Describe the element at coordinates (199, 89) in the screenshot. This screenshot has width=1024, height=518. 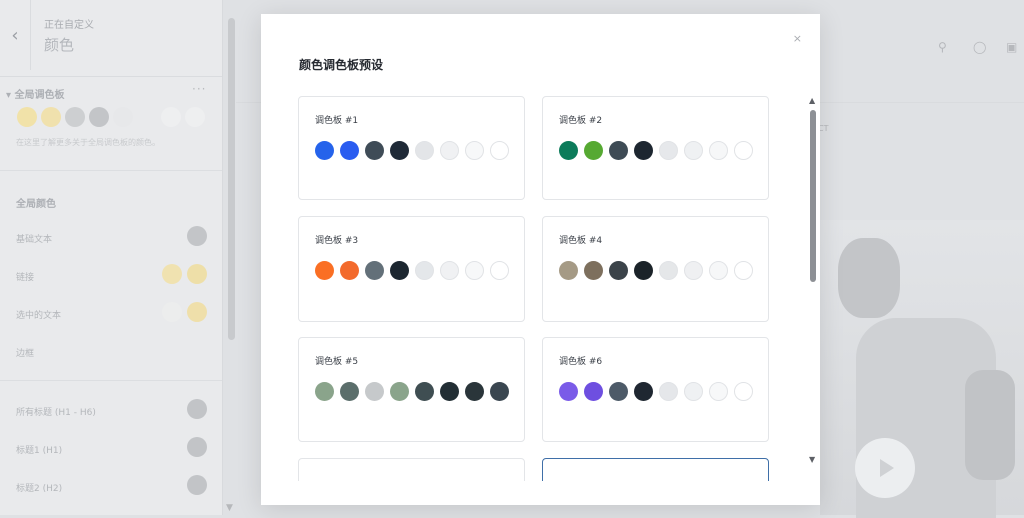
I see `more-options-icon: ···` at that location.